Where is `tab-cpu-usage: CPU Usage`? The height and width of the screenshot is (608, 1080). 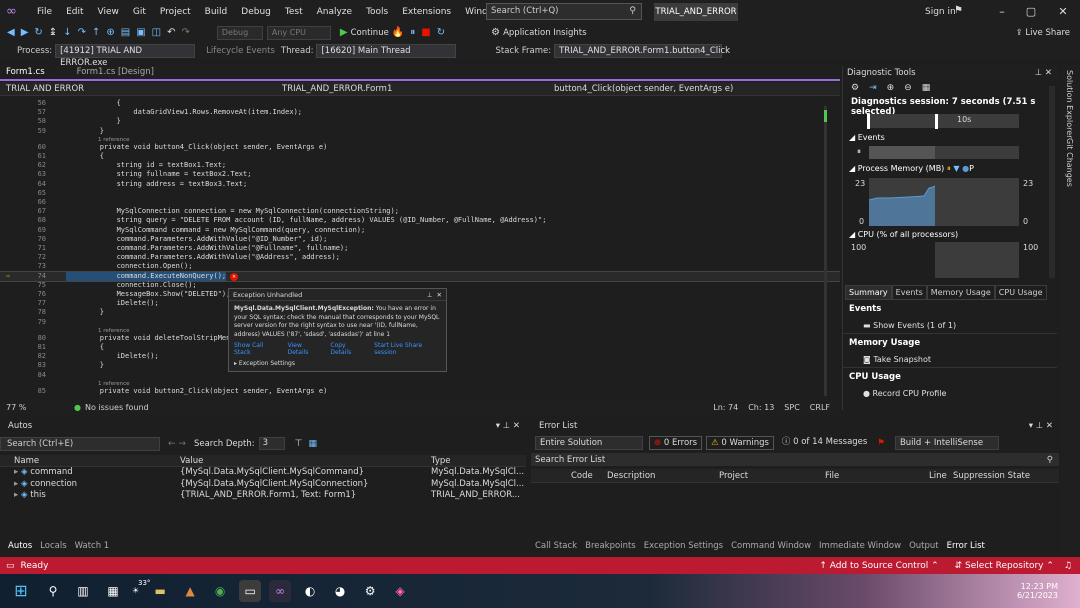 tab-cpu-usage: CPU Usage is located at coordinates (1020, 292).